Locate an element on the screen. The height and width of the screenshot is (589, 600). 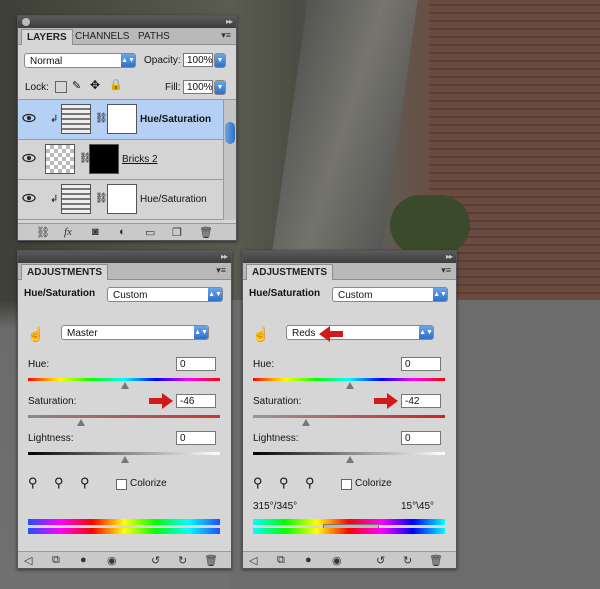
red-arrow-annotation is located at coordinates (386, 401).